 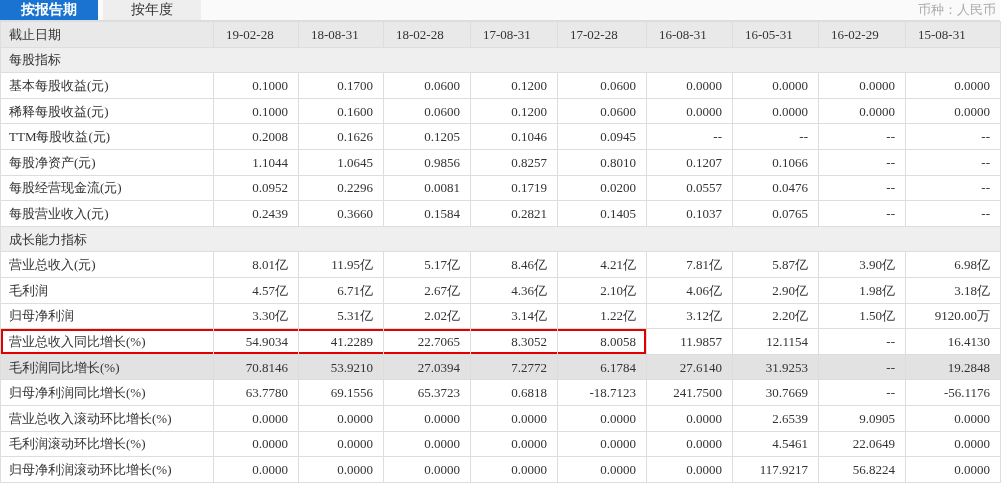 I want to click on table-cell: 65.3723, so click(x=427, y=392).